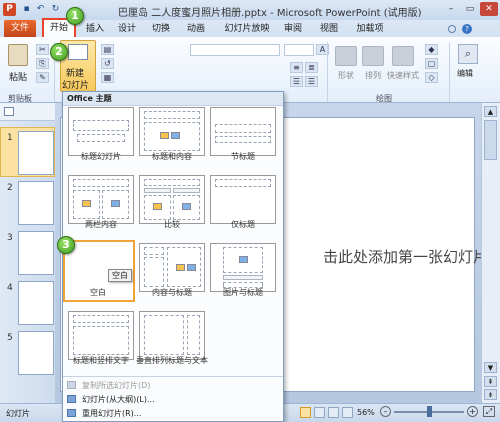 Image resolution: width=500 pixels, height=422 pixels. Describe the element at coordinates (243, 292) in the screenshot. I see `layout-label: 图片与标题` at that location.